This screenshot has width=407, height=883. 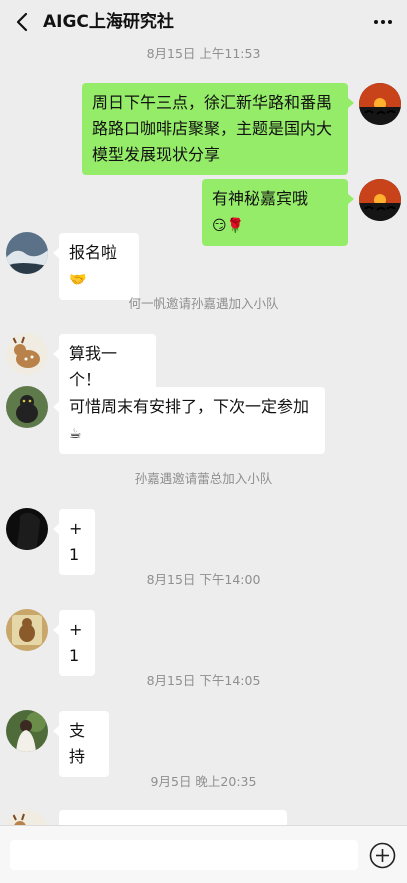 I want to click on message-text: 可惜周末有安排了，下次一定参加, so click(x=189, y=406).